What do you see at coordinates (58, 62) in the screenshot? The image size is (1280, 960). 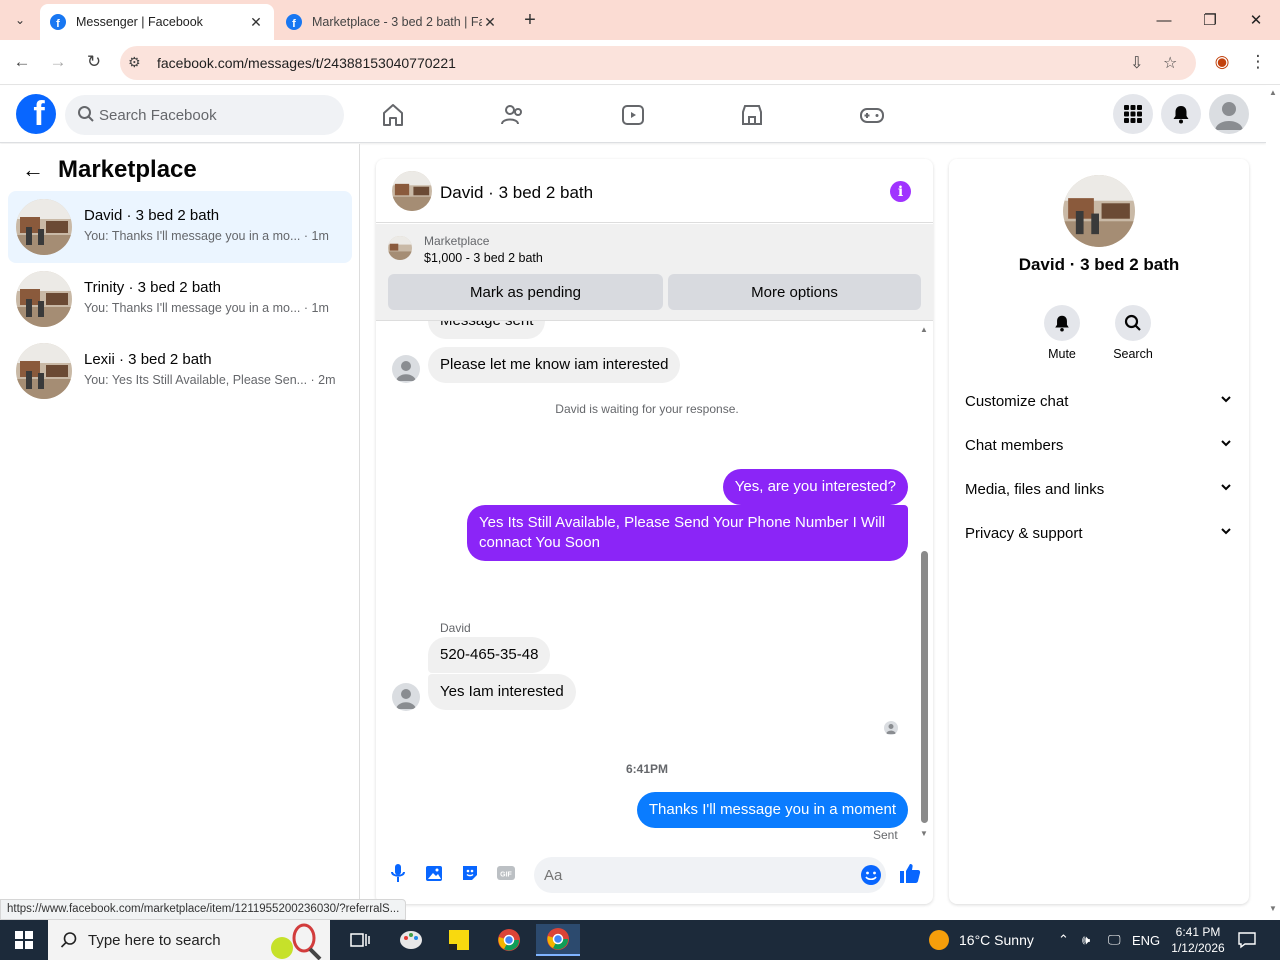 I see `forward-icon: →` at bounding box center [58, 62].